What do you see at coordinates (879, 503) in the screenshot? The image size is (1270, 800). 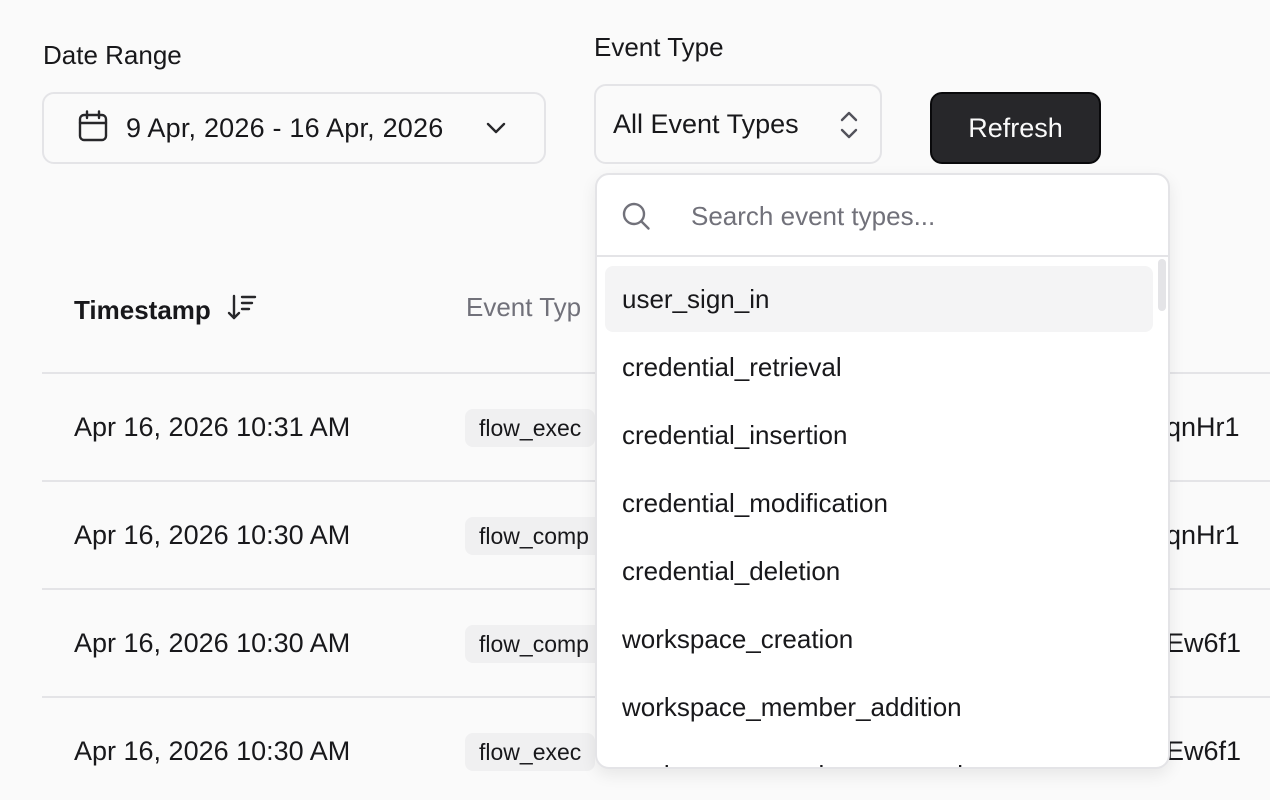 I see `option-credential-modification: credential_modification` at bounding box center [879, 503].